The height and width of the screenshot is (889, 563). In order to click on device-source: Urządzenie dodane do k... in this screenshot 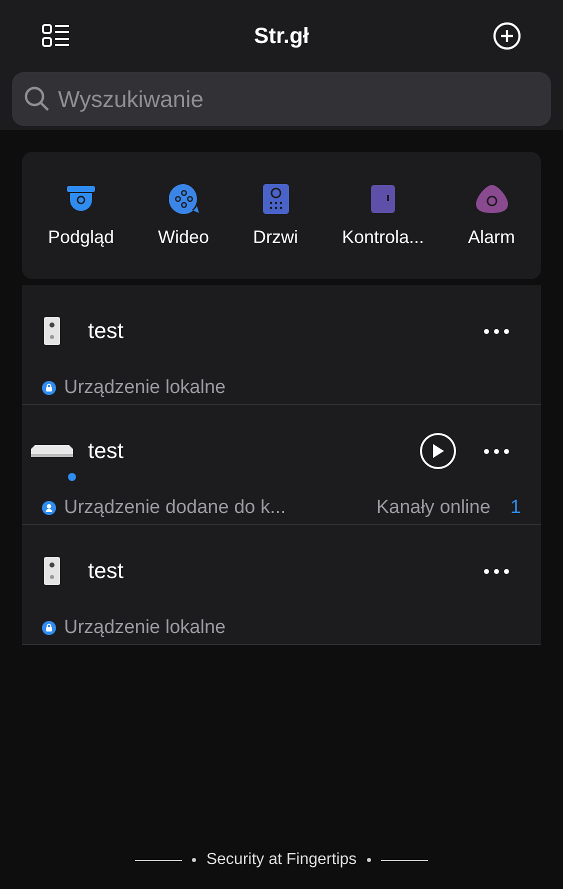, I will do `click(175, 508)`.